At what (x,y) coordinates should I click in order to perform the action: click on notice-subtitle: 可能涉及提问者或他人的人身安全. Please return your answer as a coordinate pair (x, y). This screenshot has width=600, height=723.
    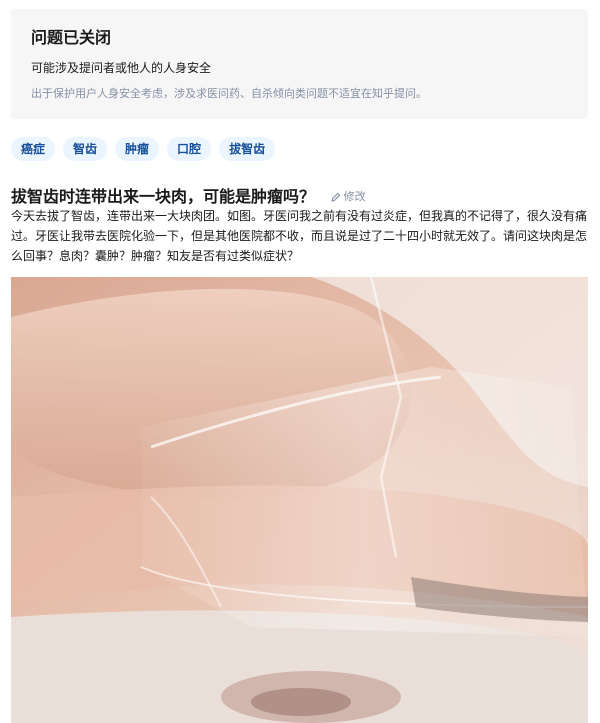
    Looking at the image, I should click on (121, 68).